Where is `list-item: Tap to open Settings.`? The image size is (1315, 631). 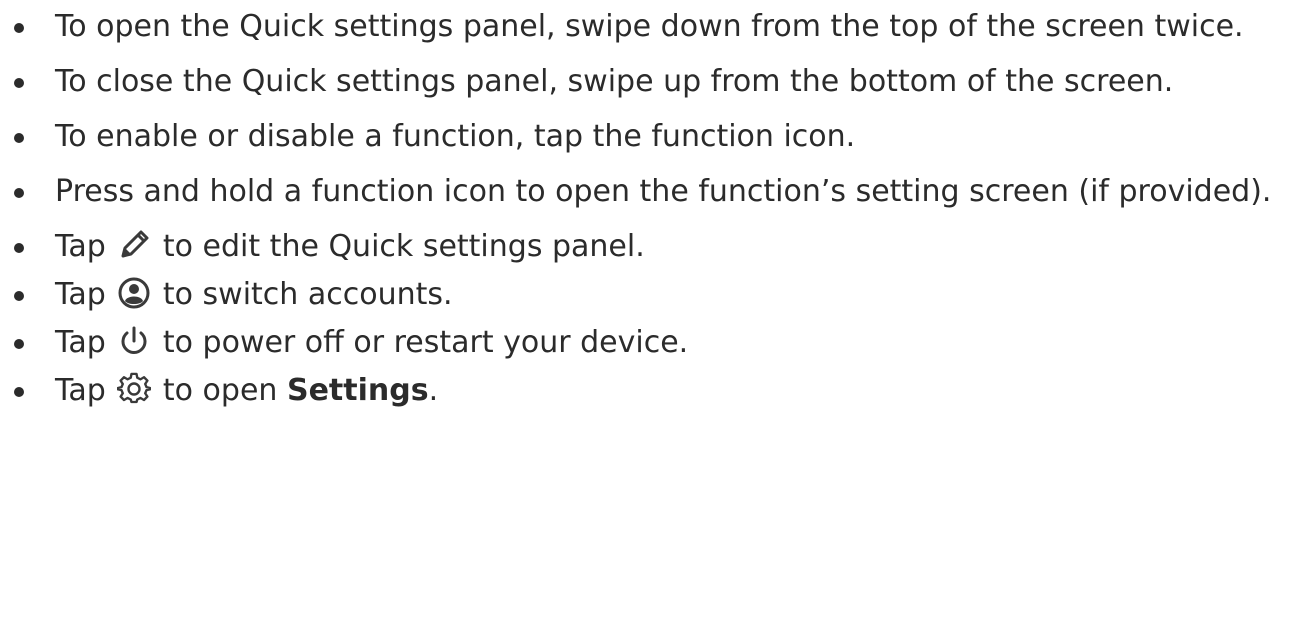
list-item: Tap to open Settings. is located at coordinates (657, 391).